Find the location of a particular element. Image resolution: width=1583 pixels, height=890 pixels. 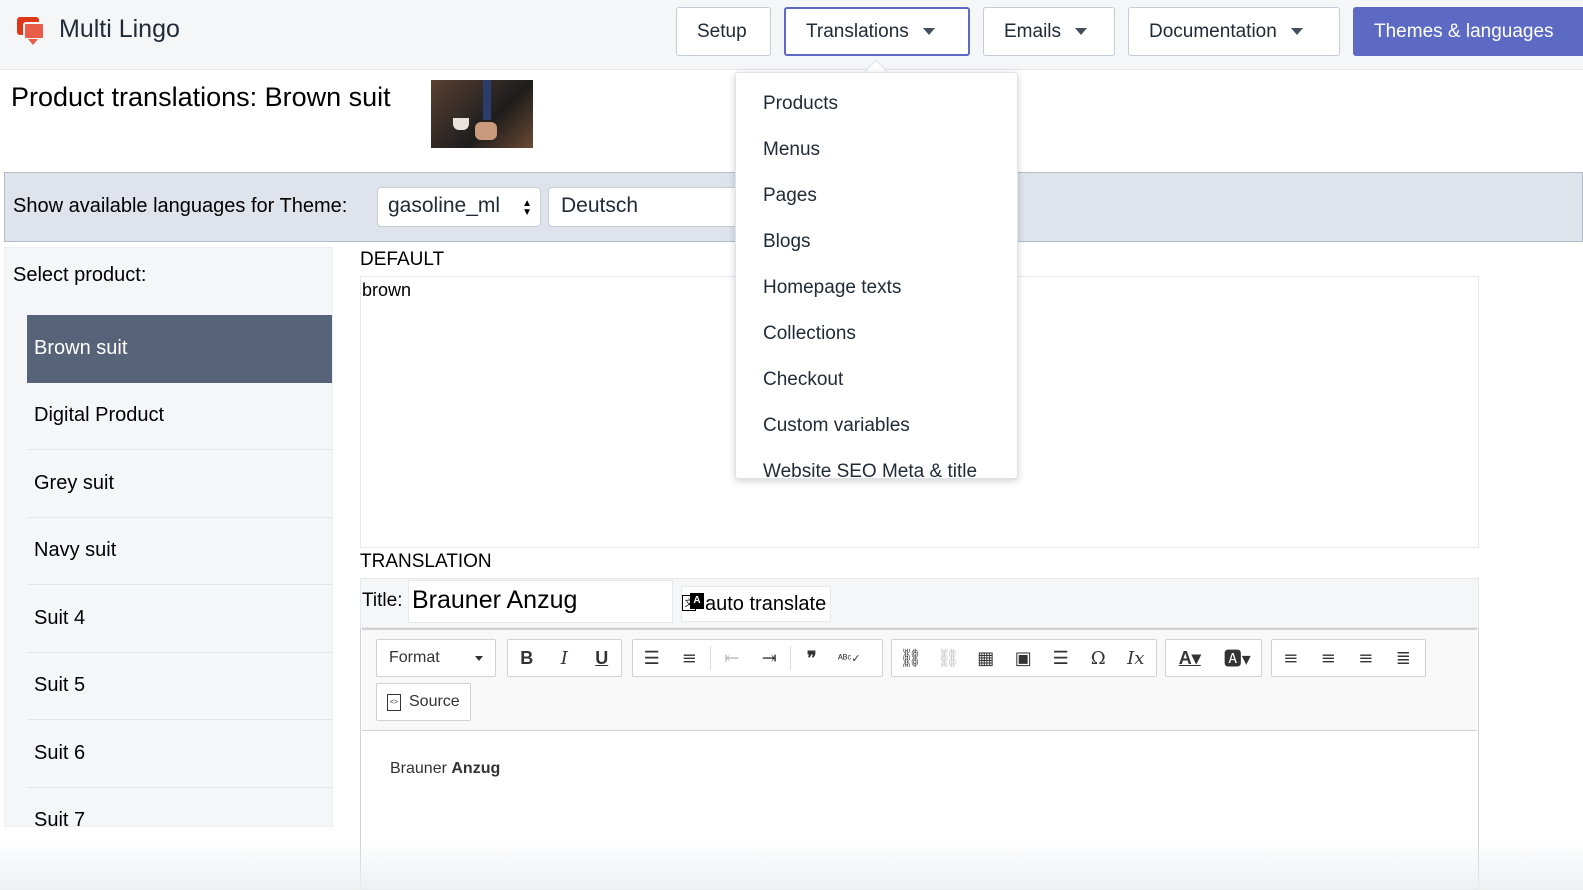

setup-button: Setup is located at coordinates (723, 31).